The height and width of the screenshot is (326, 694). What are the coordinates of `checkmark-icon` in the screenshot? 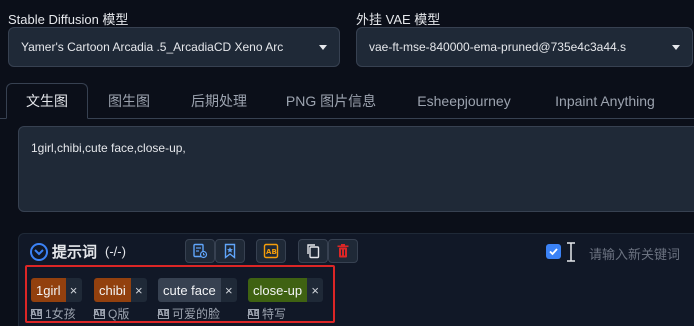 It's located at (553, 252).